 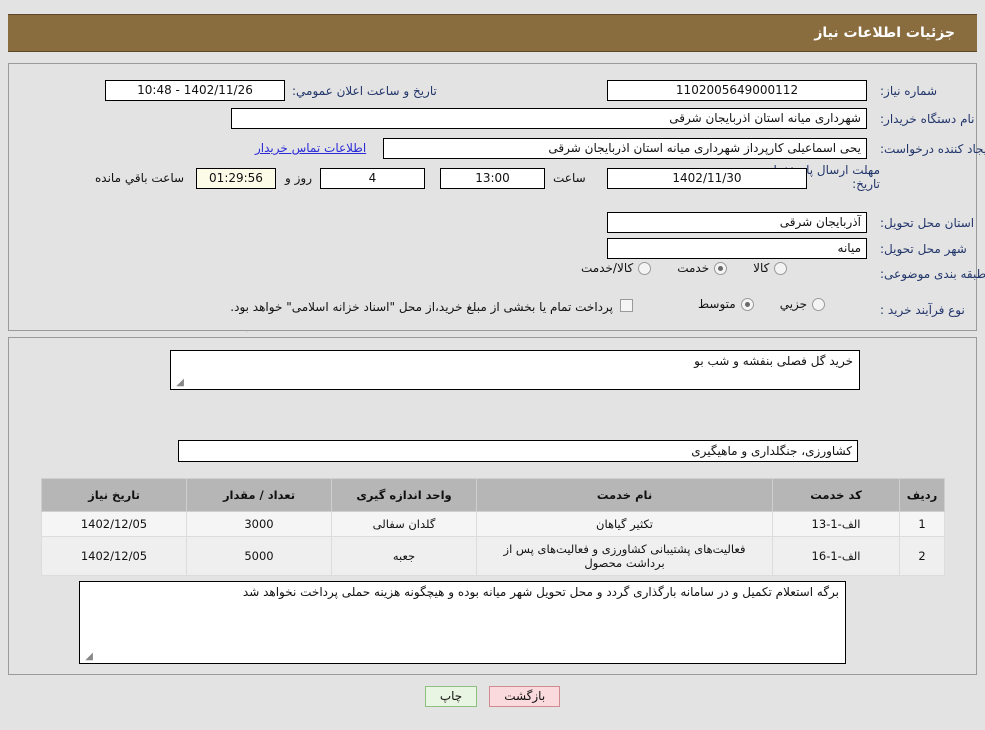 I want to click on category-label: طبقه بندی موضوعی:, so click(x=932, y=274).